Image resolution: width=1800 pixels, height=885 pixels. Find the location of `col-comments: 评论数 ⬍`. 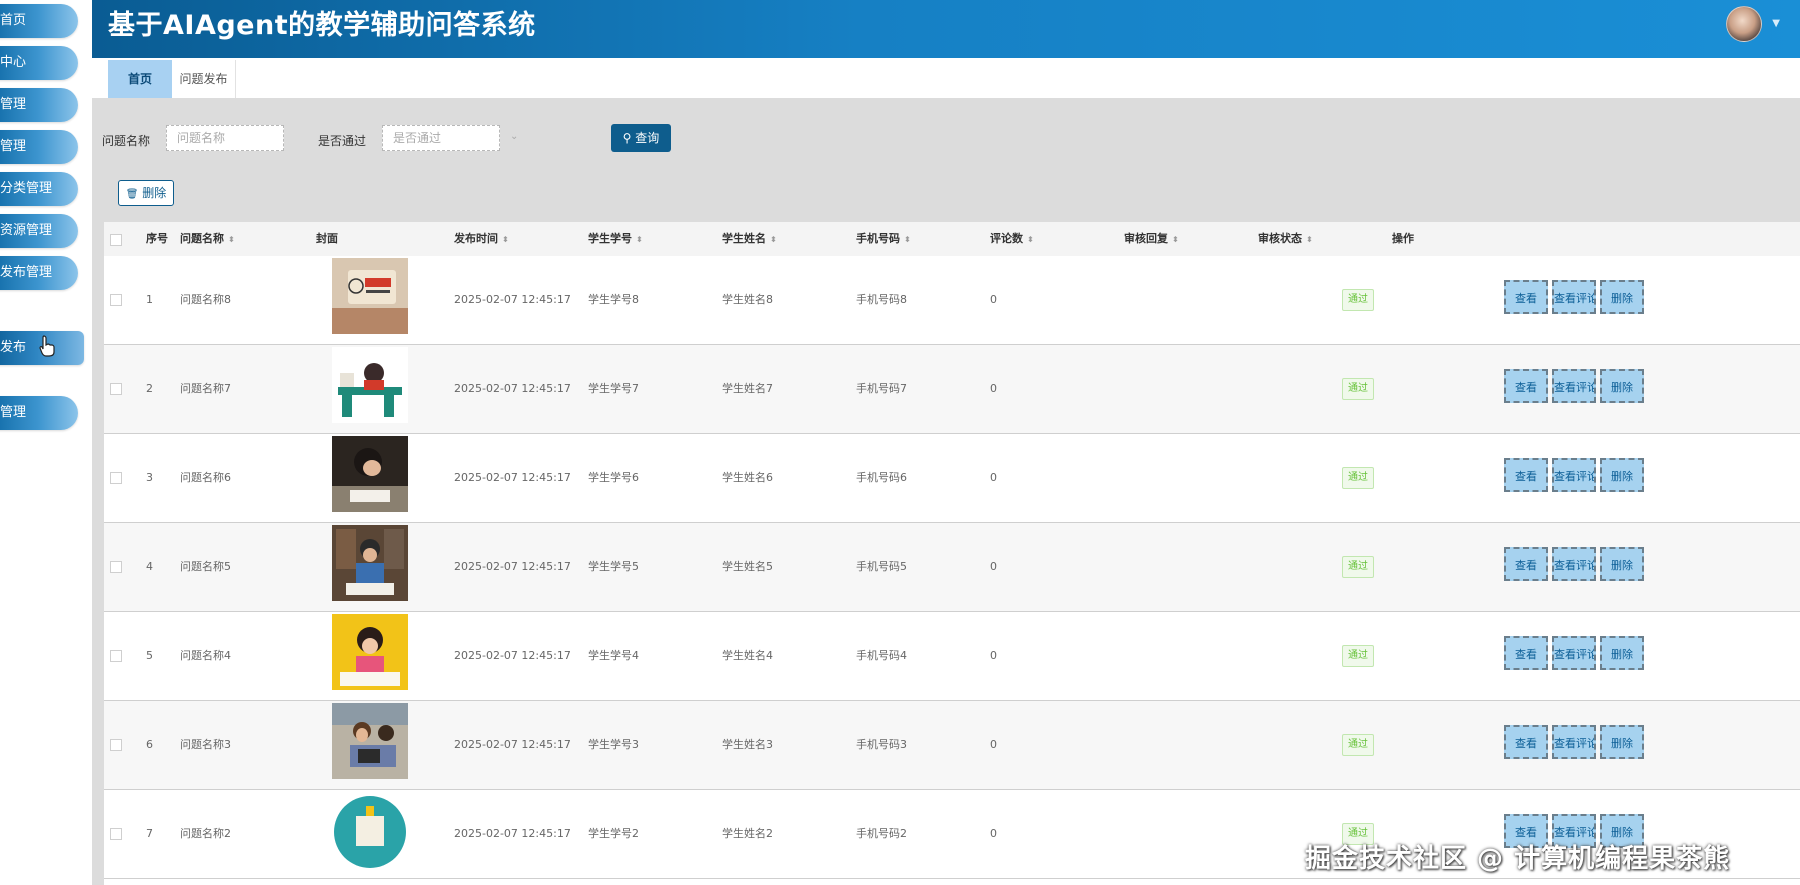

col-comments: 评论数 ⬍ is located at coordinates (1012, 239).